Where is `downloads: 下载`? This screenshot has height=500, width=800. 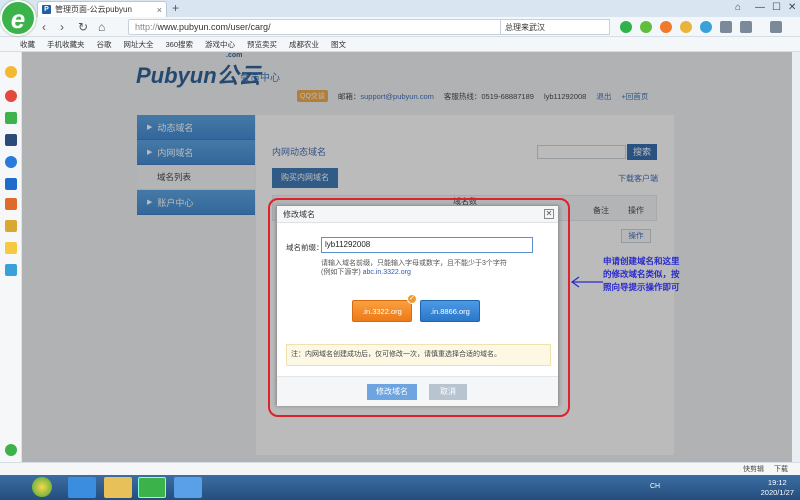 downloads: 下载 is located at coordinates (781, 469).